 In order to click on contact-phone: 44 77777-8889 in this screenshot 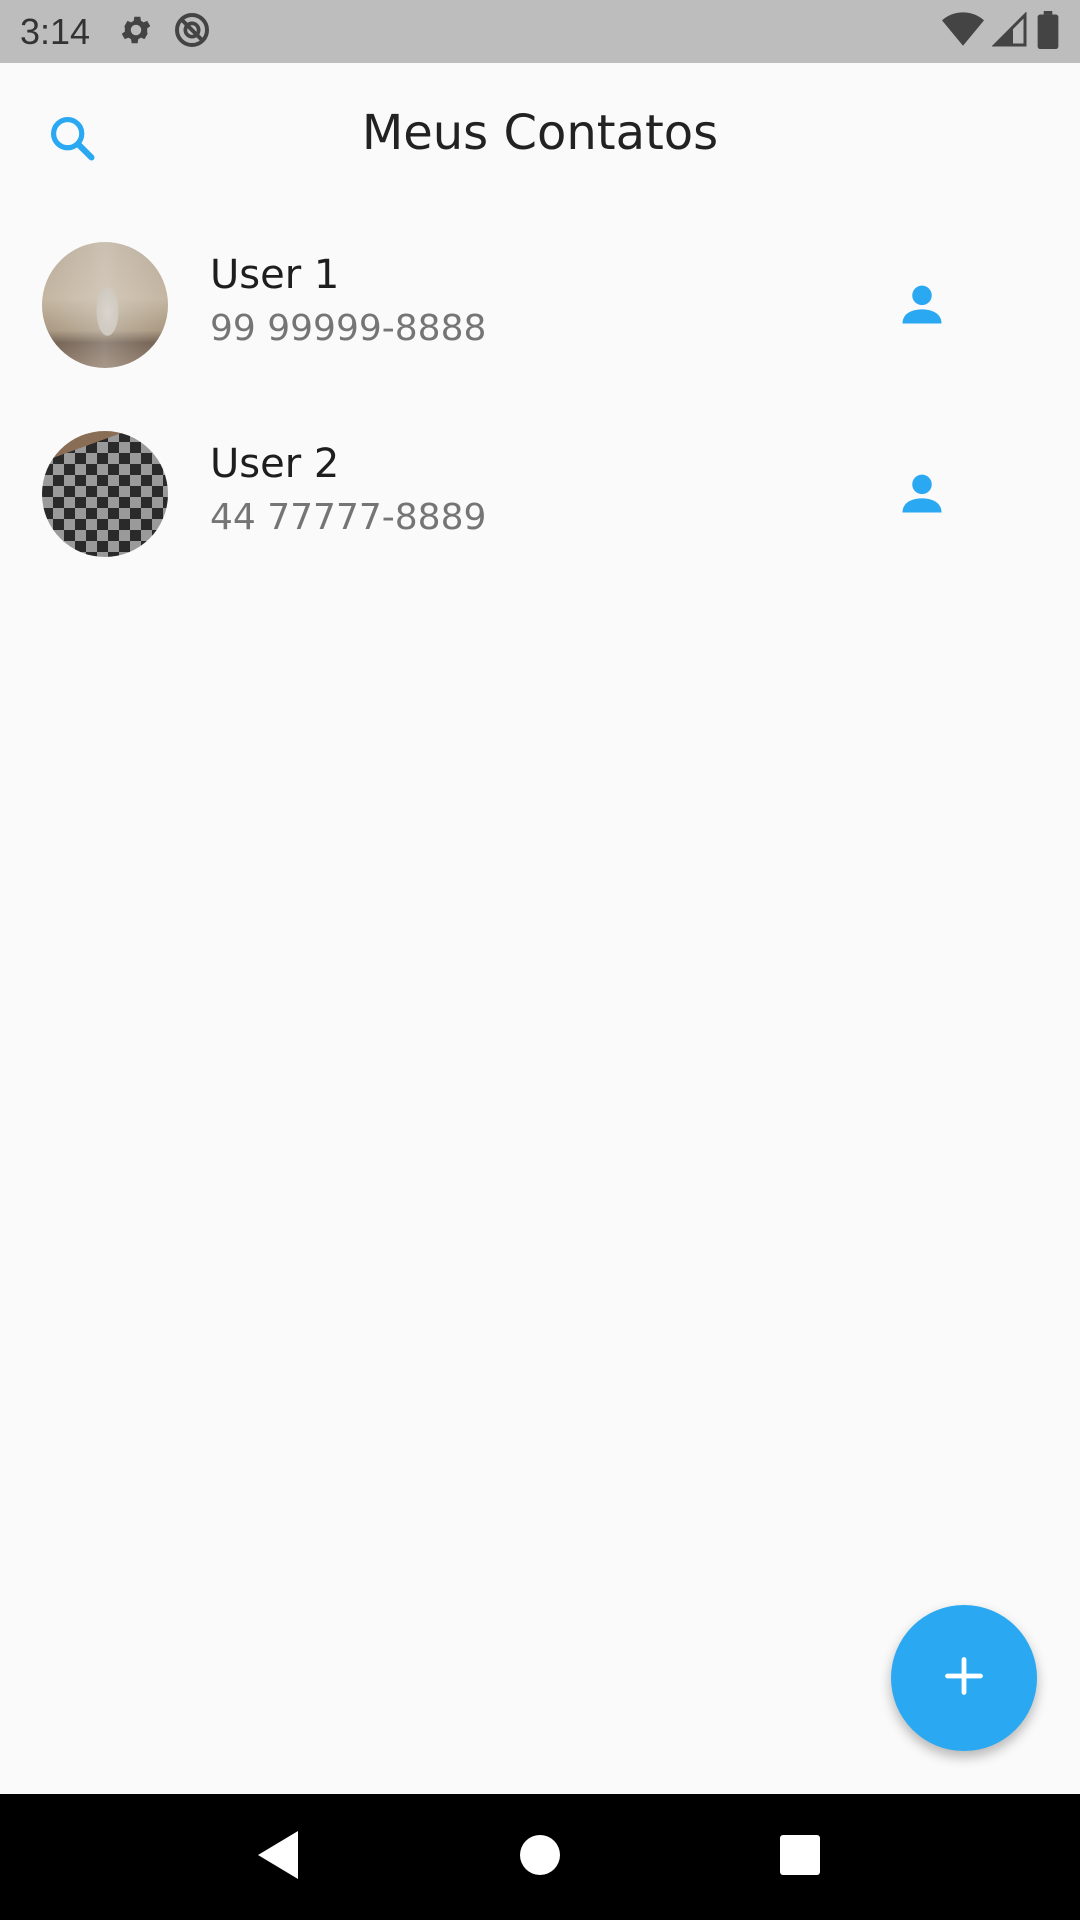, I will do `click(348, 517)`.